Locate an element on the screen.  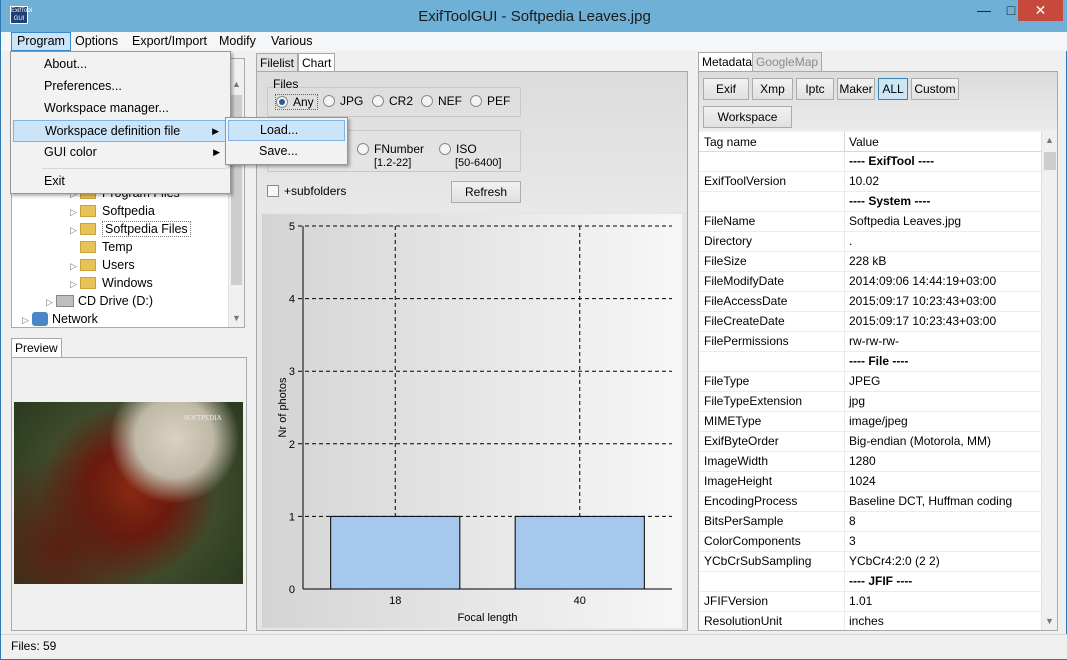
menu-export-import: Export/Import is located at coordinates (169, 41).